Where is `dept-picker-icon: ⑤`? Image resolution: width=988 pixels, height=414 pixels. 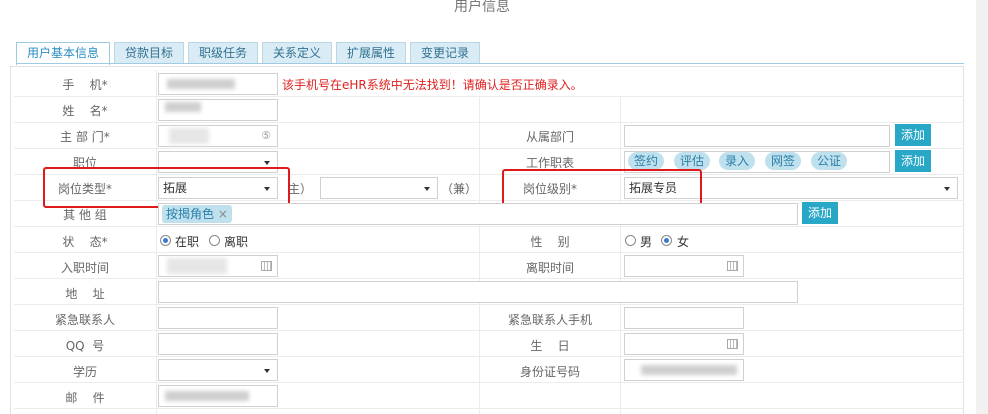 dept-picker-icon: ⑤ is located at coordinates (266, 136).